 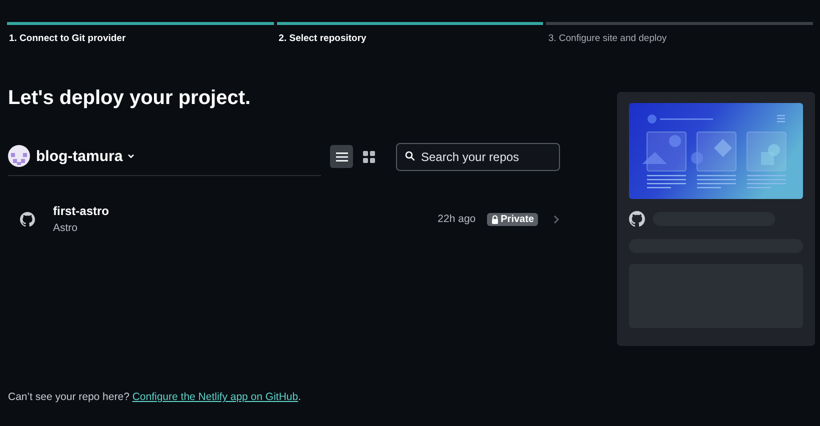 I want to click on list-view-button, so click(x=341, y=156).